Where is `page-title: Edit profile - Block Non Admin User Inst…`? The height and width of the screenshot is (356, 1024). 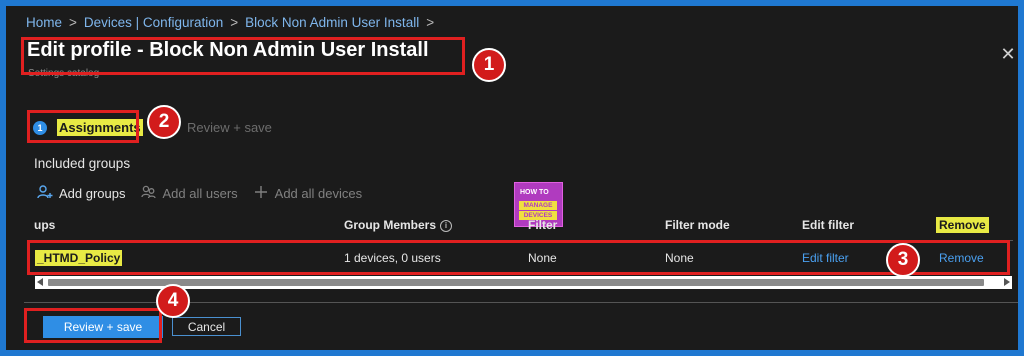
page-title: Edit profile - Block Non Admin User Inst… is located at coordinates (228, 50).